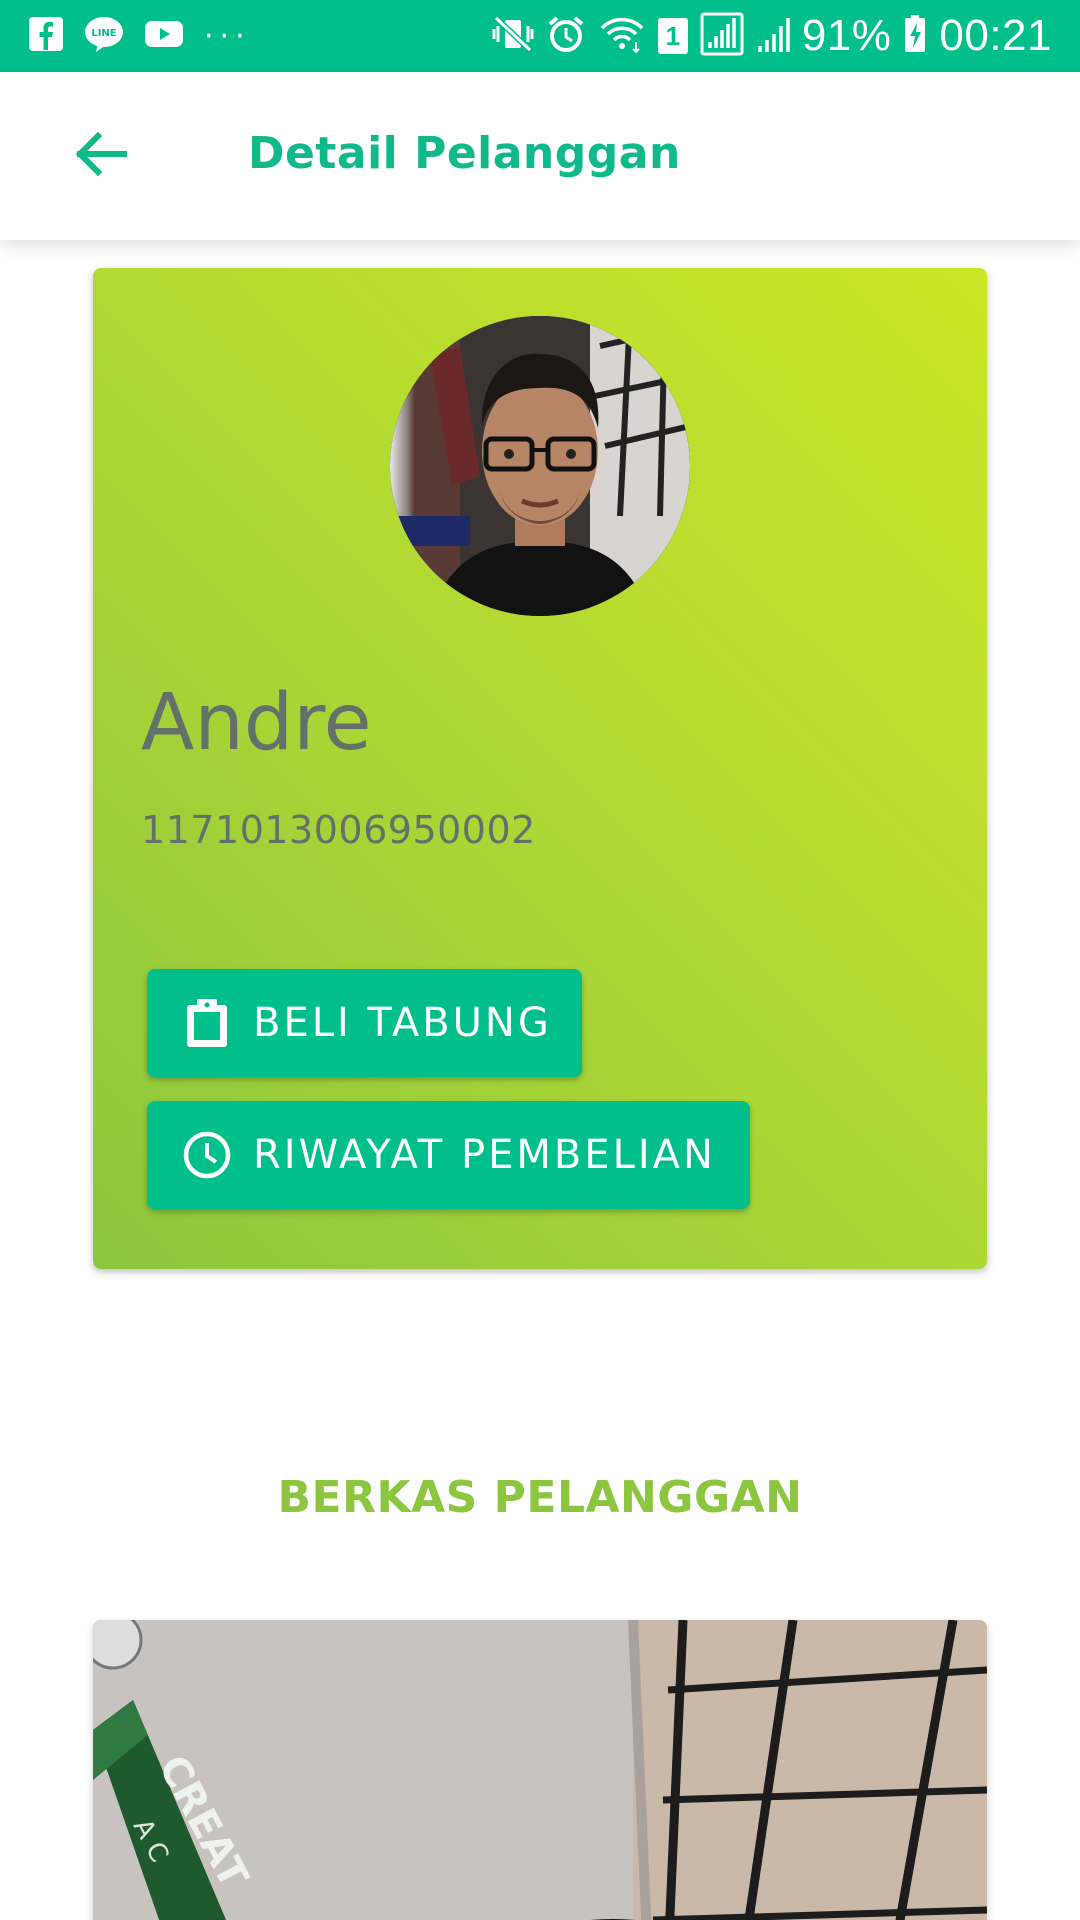  I want to click on beli-tabung-button: BELI TABUNG, so click(364, 1023).